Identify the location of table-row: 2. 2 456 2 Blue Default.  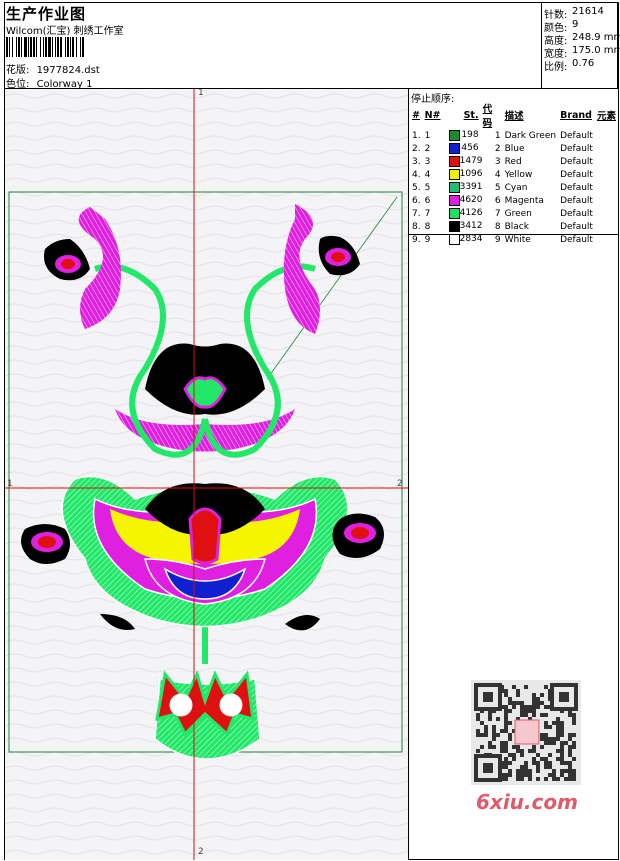
(514, 148).